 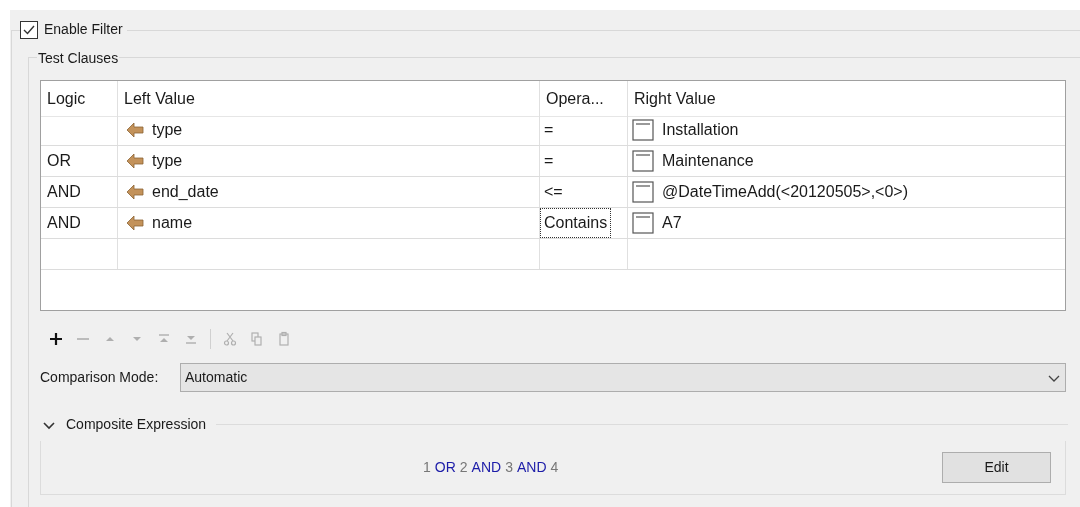 What do you see at coordinates (329, 98) in the screenshot?
I see `column-header: Left Value` at bounding box center [329, 98].